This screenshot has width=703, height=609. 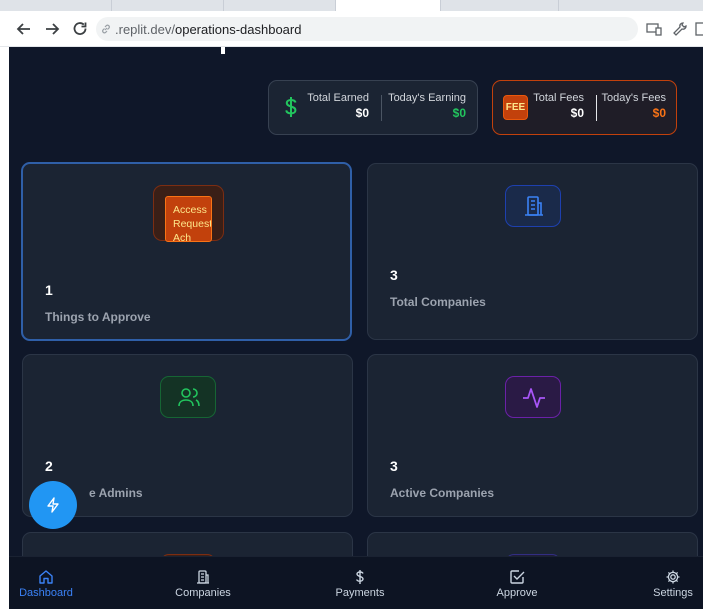 I want to click on nav-dashboard-label: Dashboard, so click(x=46, y=593).